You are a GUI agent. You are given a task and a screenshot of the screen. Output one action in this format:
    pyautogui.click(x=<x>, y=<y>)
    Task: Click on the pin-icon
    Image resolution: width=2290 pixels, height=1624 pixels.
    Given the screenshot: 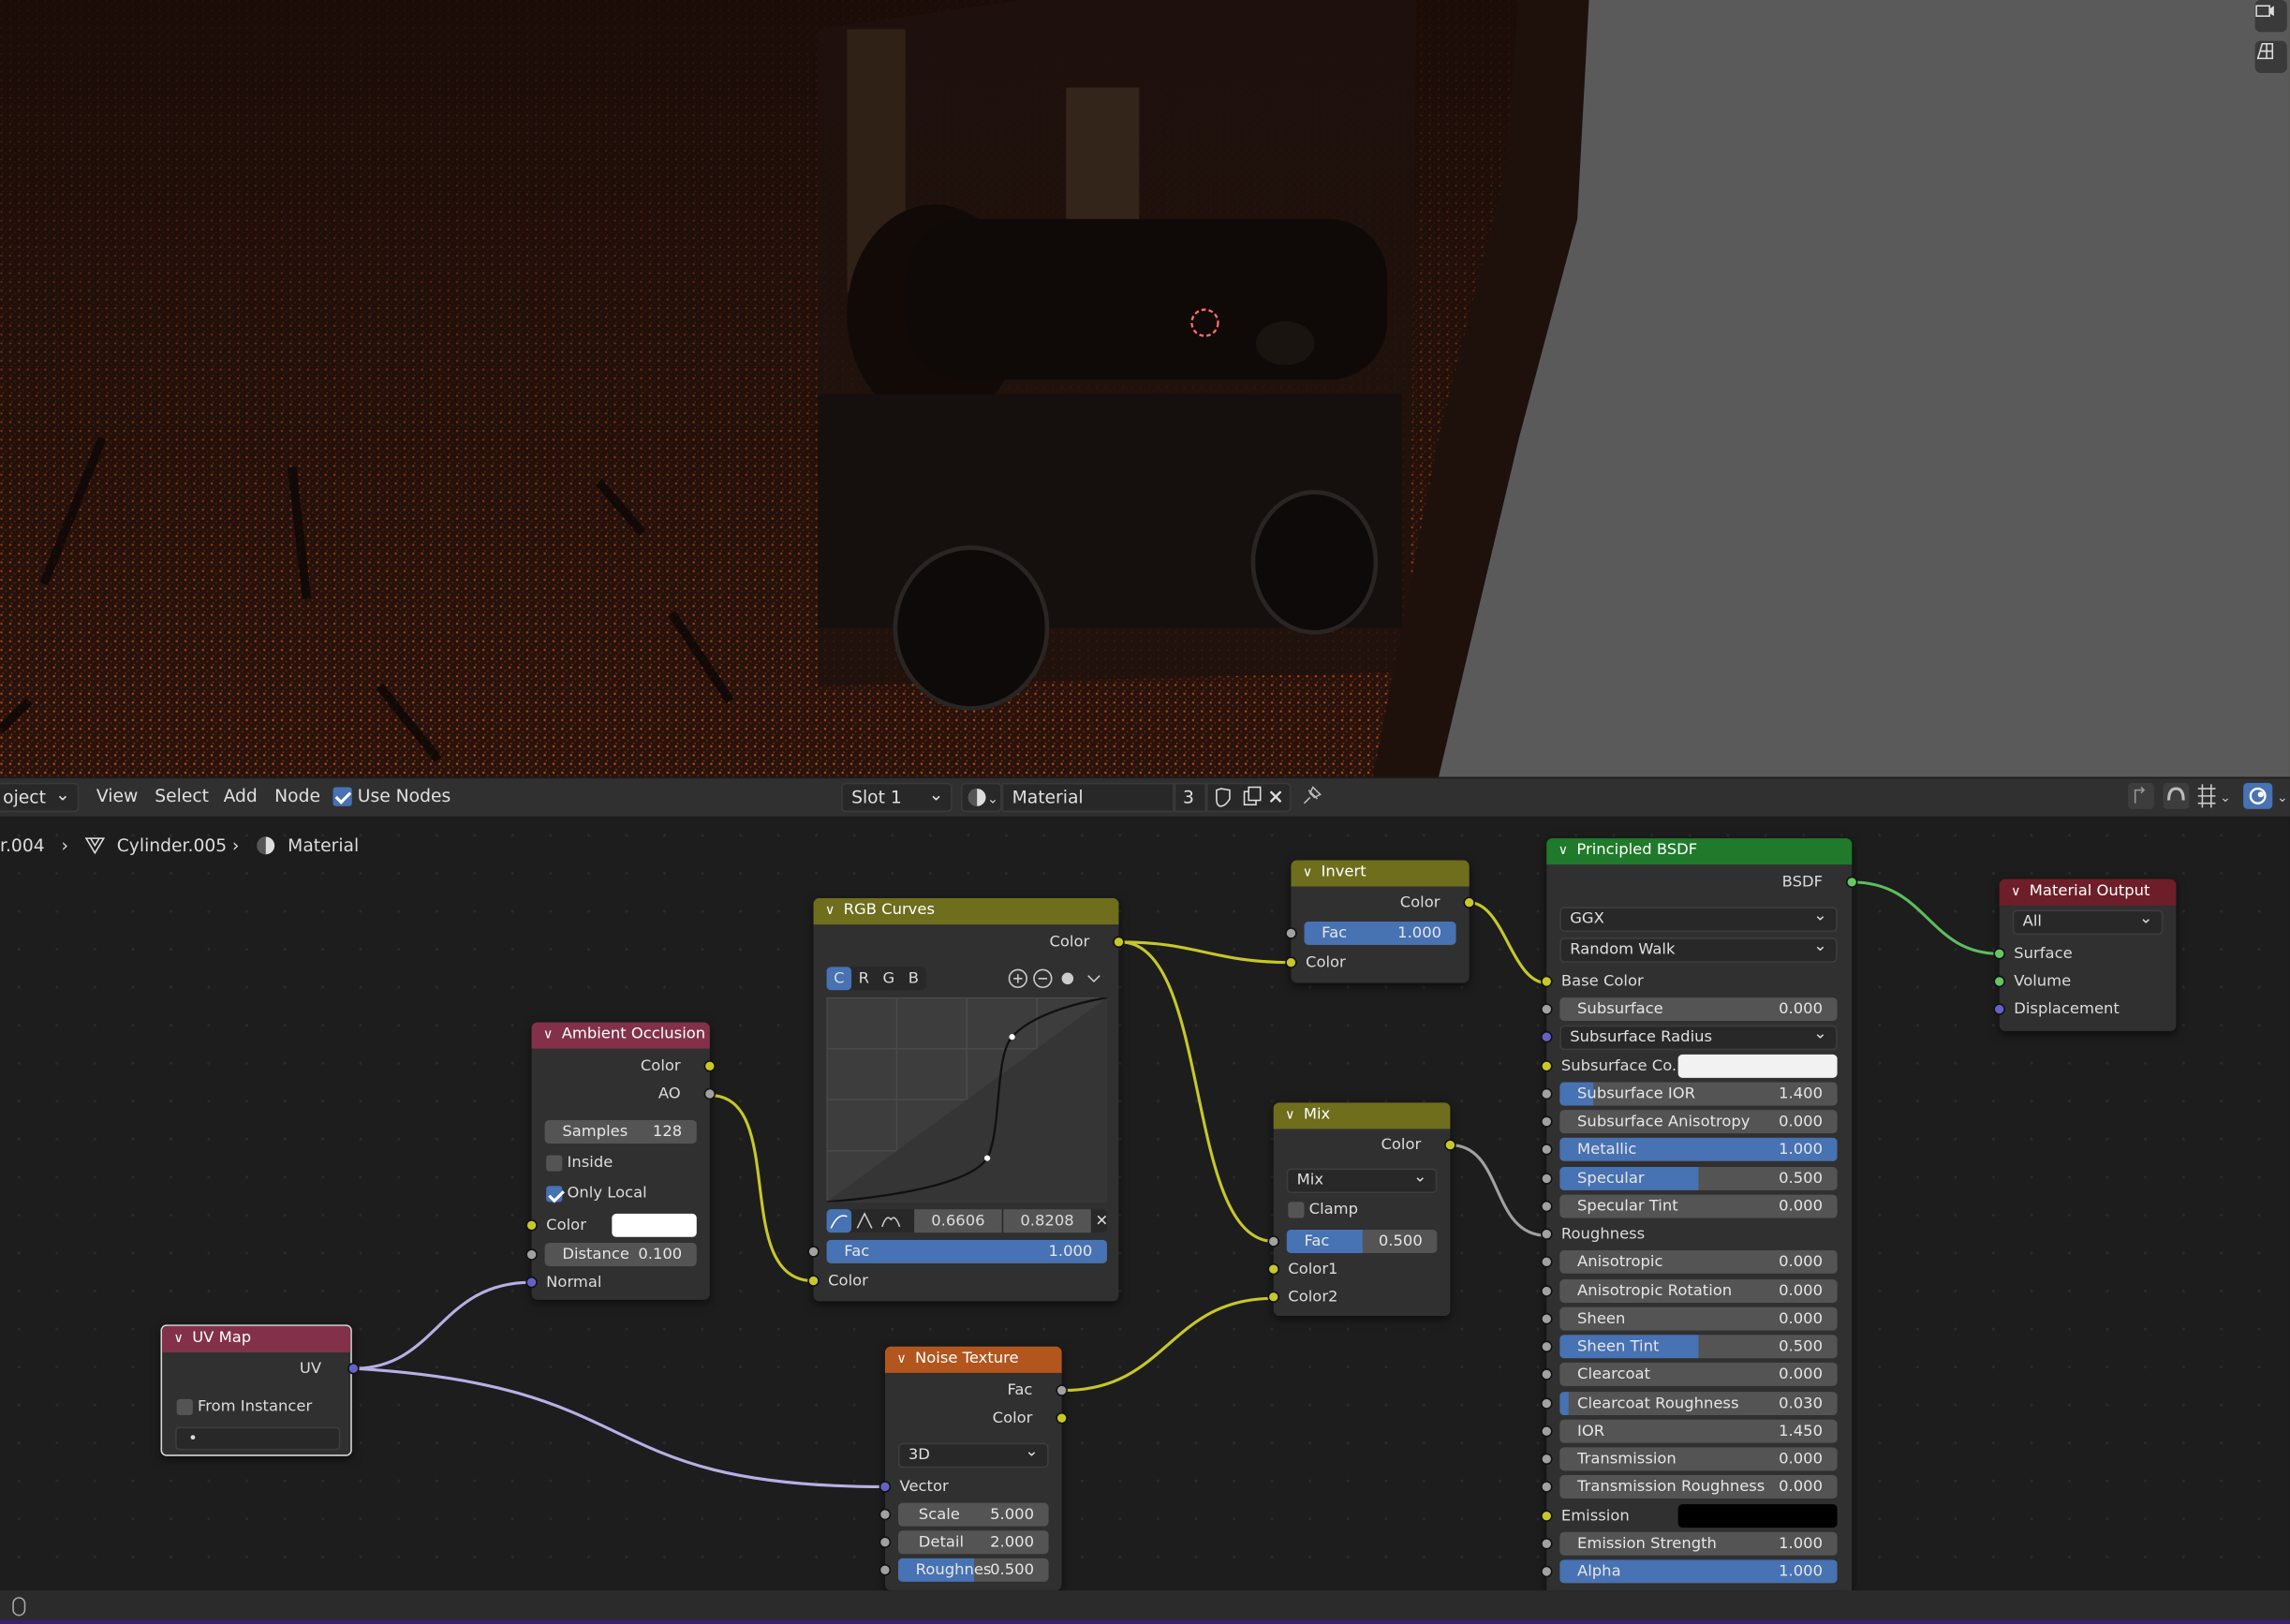 What is the action you would take?
    pyautogui.click(x=1311, y=798)
    